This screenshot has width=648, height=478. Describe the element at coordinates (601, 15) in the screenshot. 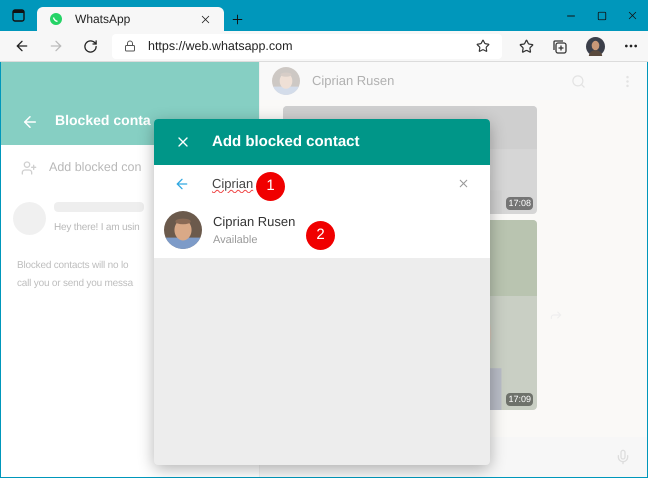

I see `maximize-icon` at that location.